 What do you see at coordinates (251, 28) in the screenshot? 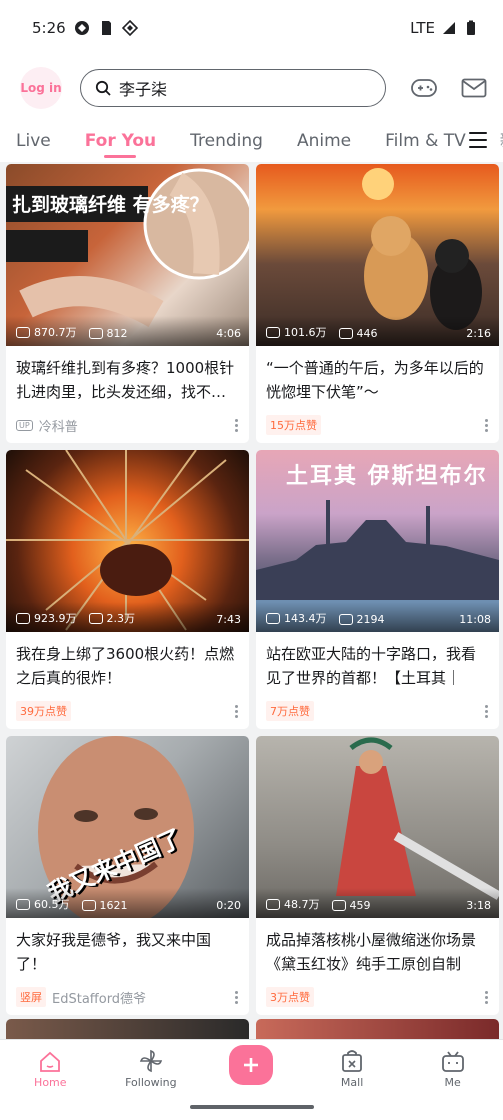
I see `status-bar: 5:26 LTE` at bounding box center [251, 28].